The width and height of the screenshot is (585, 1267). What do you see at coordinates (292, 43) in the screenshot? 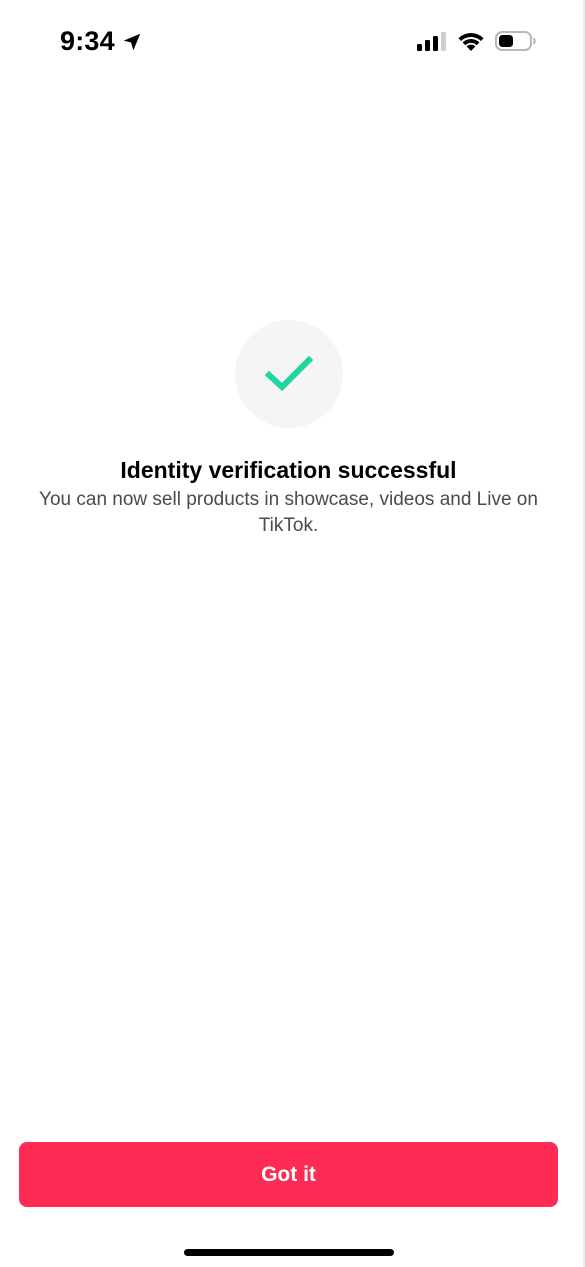
I see `status-bar: 9:34` at bounding box center [292, 43].